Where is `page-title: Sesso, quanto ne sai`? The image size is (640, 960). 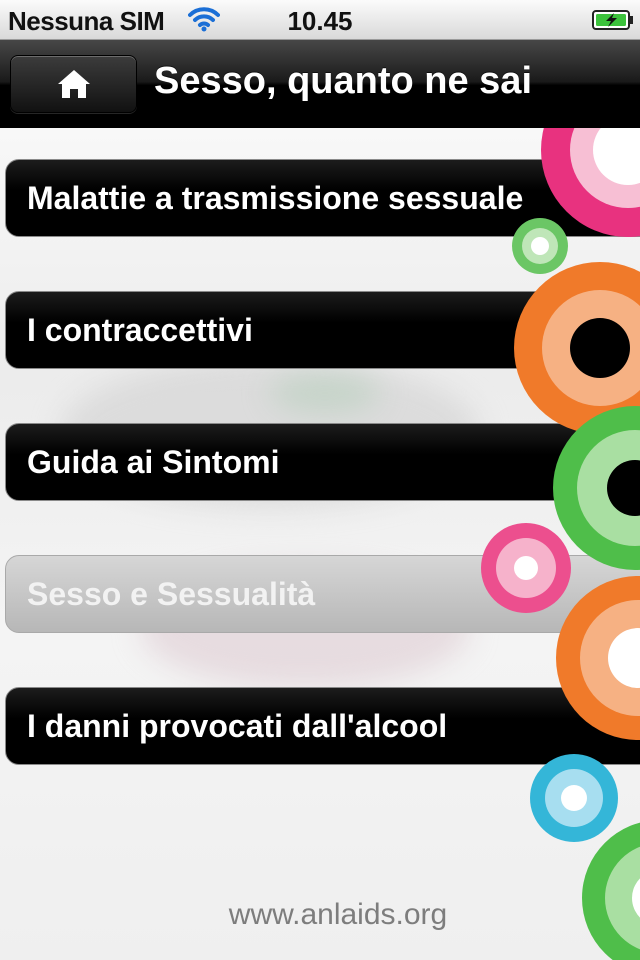 page-title: Sesso, quanto ne sai is located at coordinates (343, 81).